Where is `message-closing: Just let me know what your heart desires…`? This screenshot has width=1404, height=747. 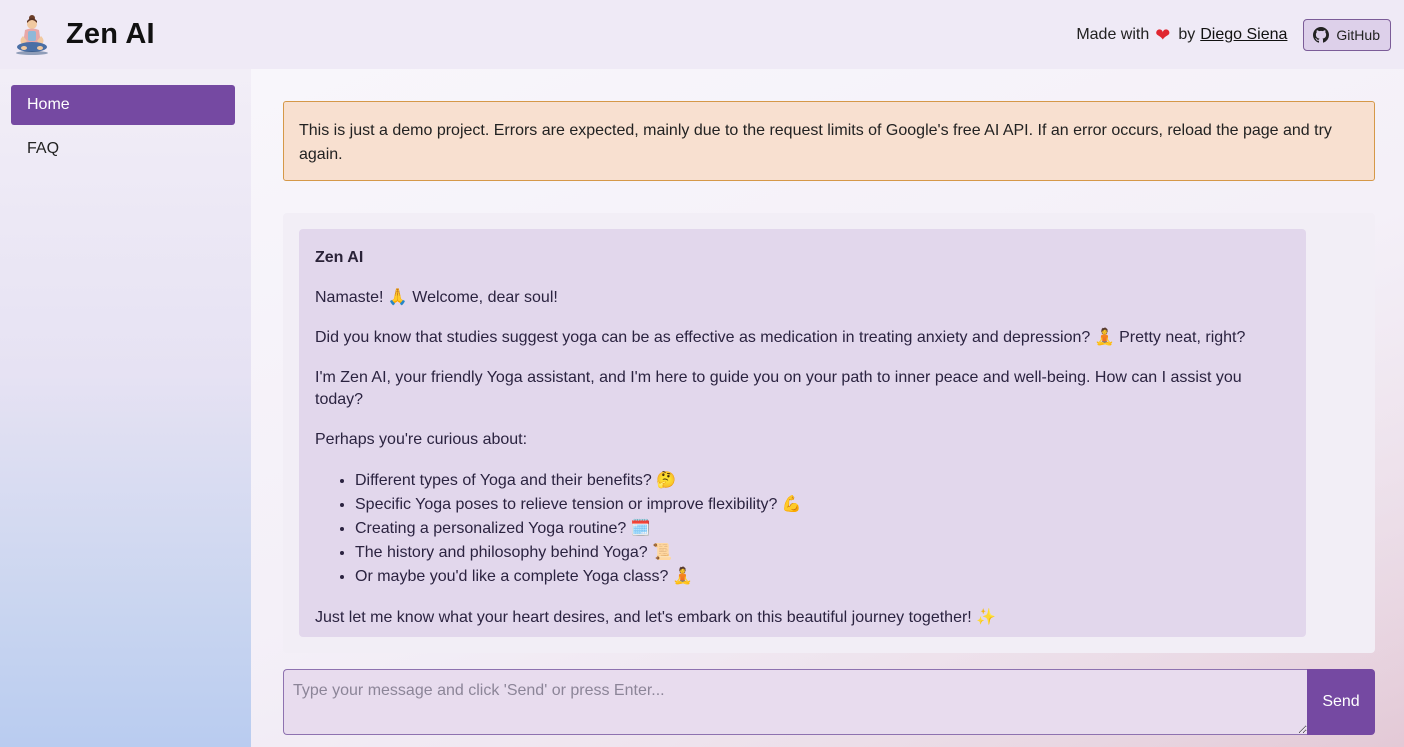 message-closing: Just let me know what your heart desires… is located at coordinates (656, 617).